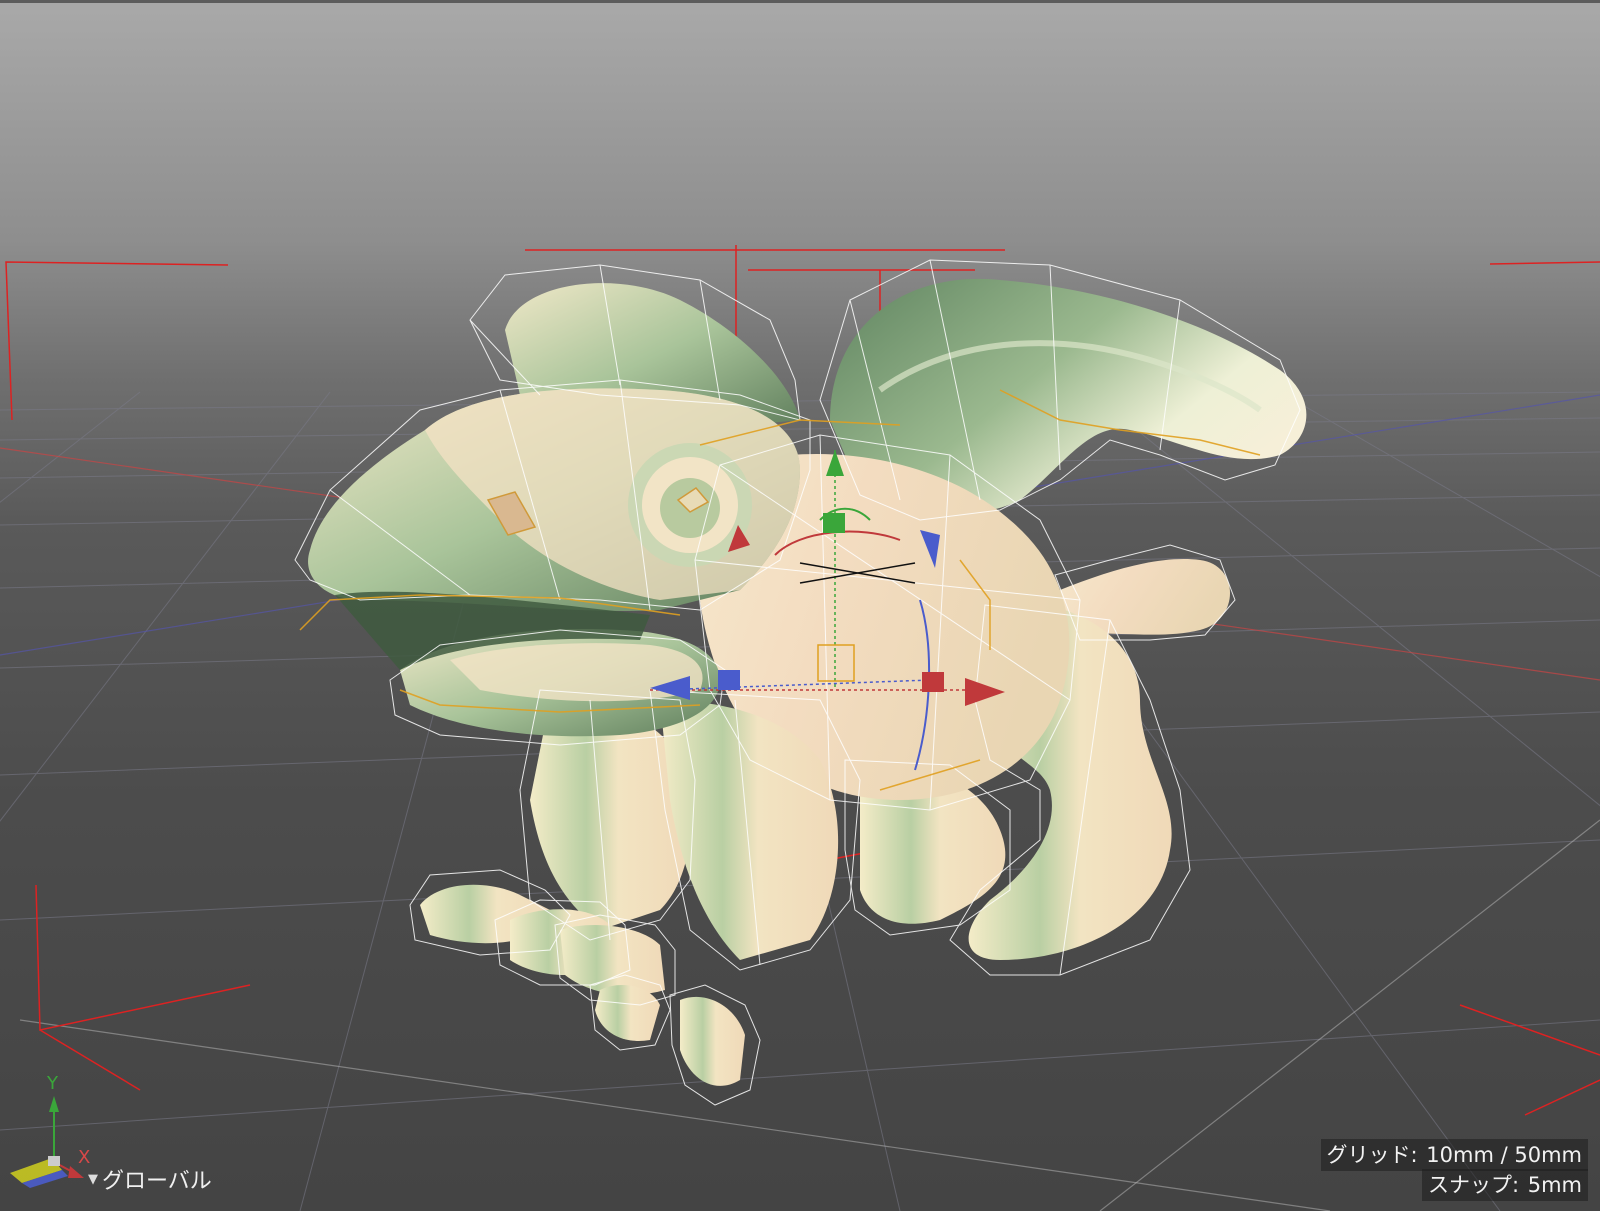 This screenshot has width=1600, height=1211. Describe the element at coordinates (729, 680) in the screenshot. I see `gizmo-z-handle` at that location.